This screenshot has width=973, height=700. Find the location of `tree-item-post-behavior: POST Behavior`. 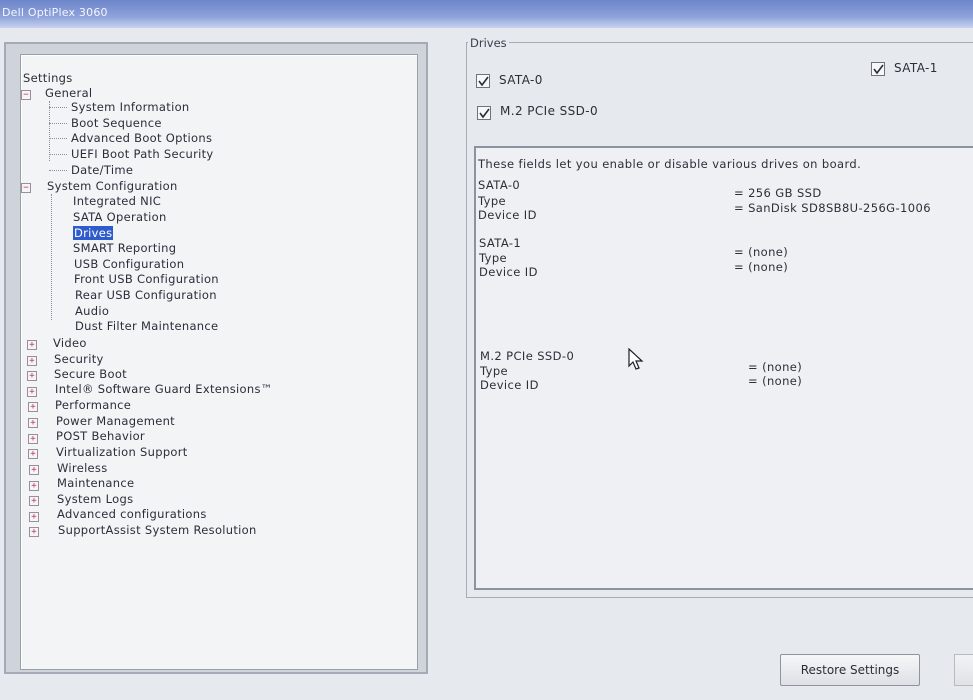

tree-item-post-behavior: POST Behavior is located at coordinates (100, 436).